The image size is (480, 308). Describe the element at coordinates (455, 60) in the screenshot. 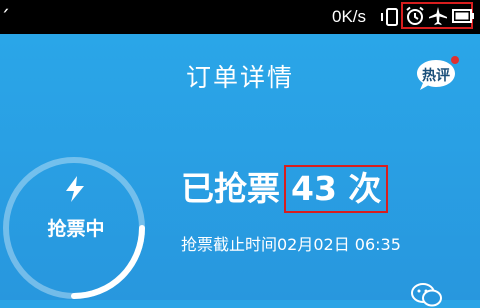

I see `notification-dot` at that location.